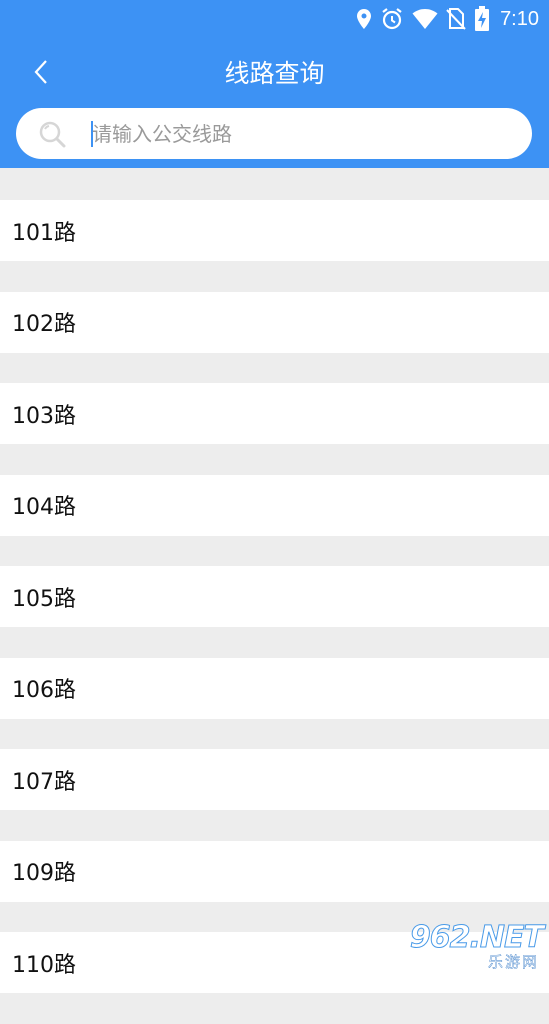 Image resolution: width=549 pixels, height=1024 pixels. What do you see at coordinates (274, 596) in the screenshot?
I see `list-item: 105路` at bounding box center [274, 596].